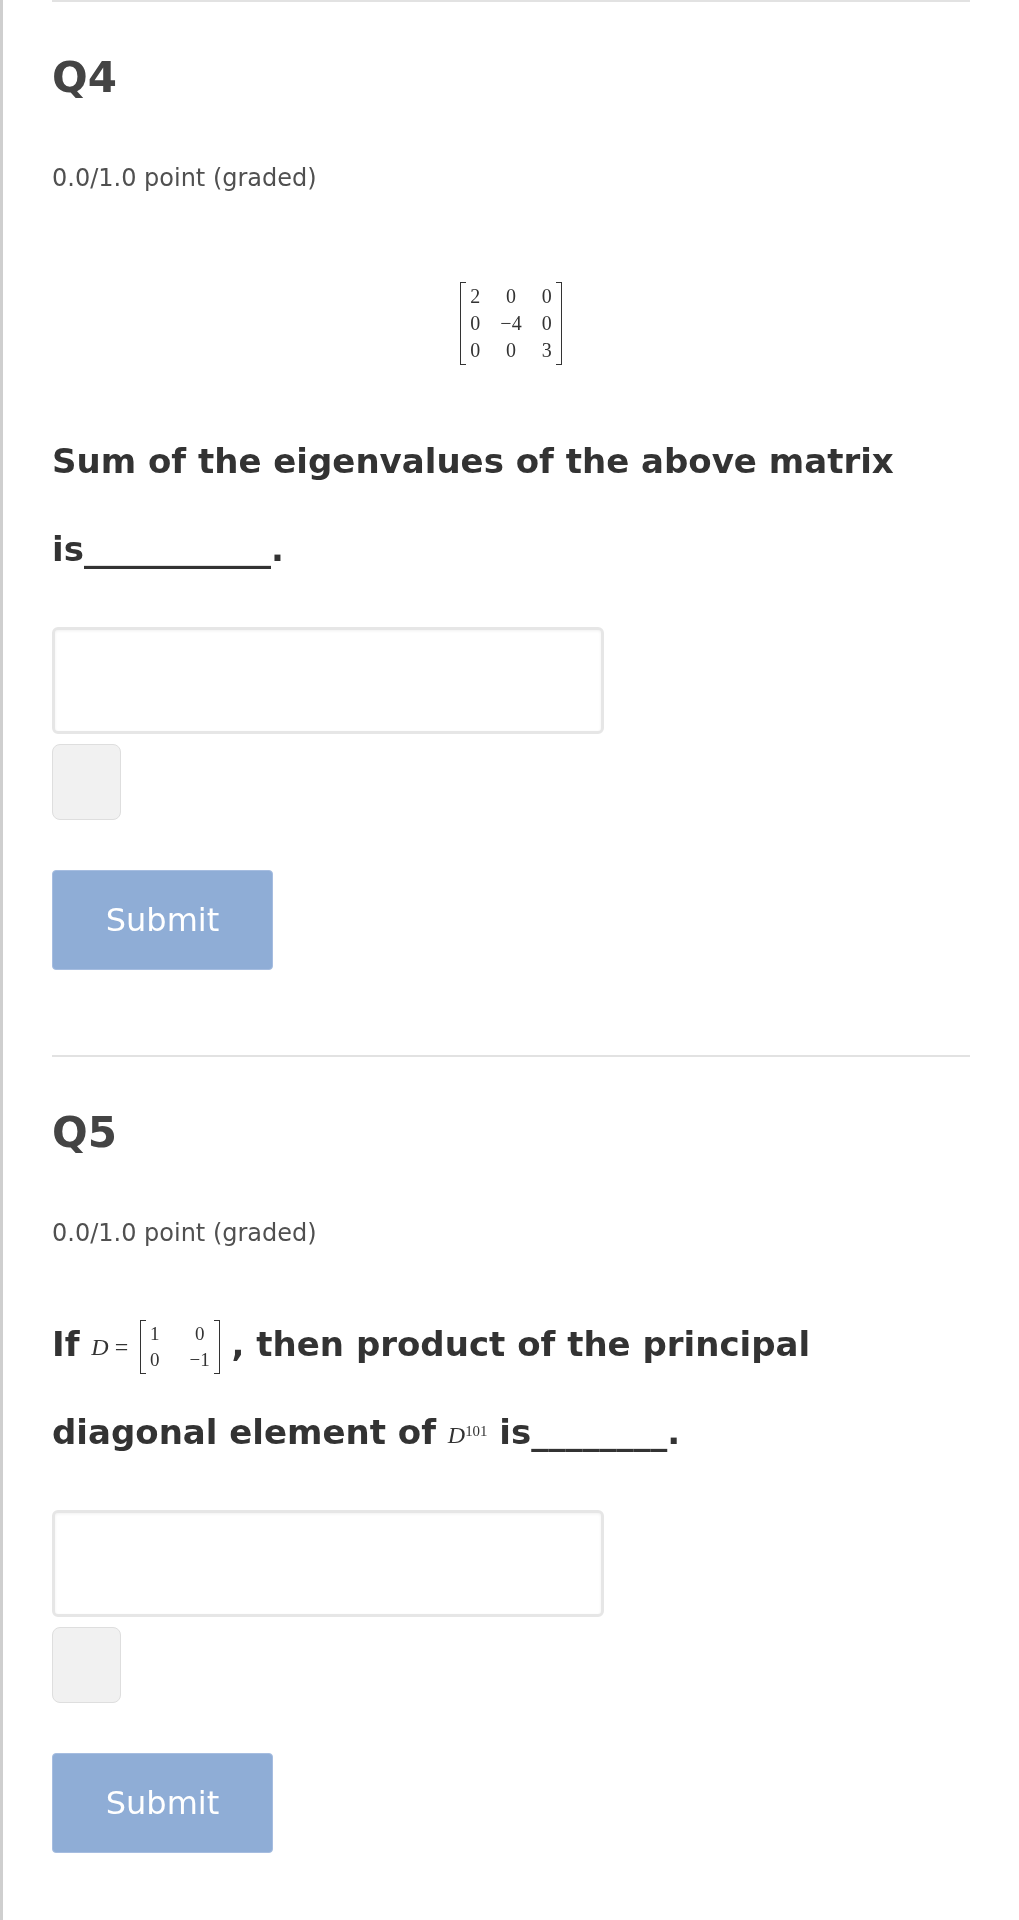  What do you see at coordinates (110, 1346) in the screenshot?
I see `math-expression: D =` at bounding box center [110, 1346].